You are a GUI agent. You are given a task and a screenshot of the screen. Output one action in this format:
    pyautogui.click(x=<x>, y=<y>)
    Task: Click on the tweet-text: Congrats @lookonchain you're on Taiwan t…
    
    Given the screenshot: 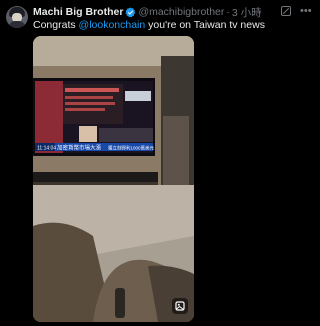 What is the action you would take?
    pyautogui.click(x=149, y=25)
    